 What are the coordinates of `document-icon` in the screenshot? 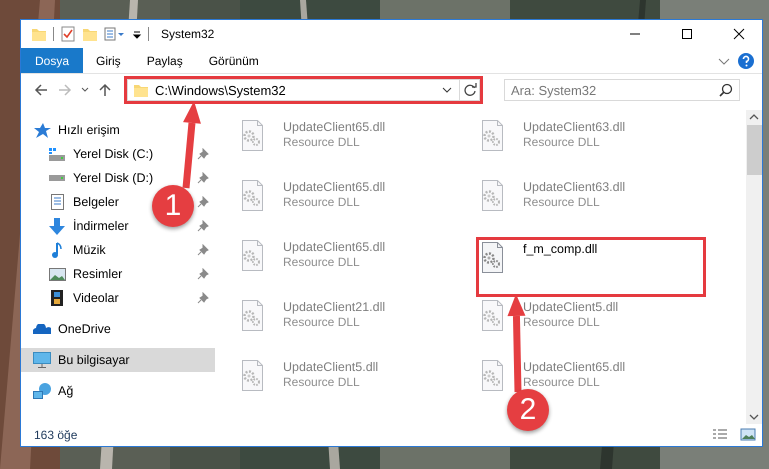 It's located at (57, 202).